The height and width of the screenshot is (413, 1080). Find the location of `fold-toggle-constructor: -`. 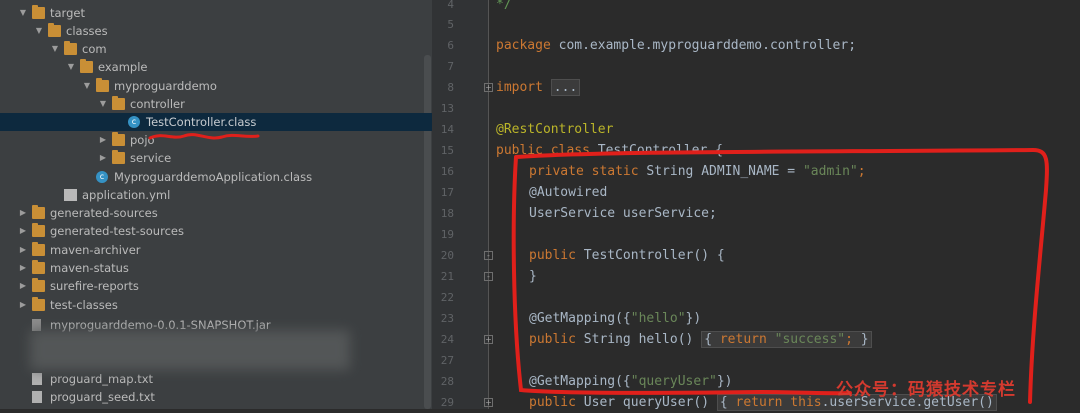

fold-toggle-constructor: - is located at coordinates (488, 255).